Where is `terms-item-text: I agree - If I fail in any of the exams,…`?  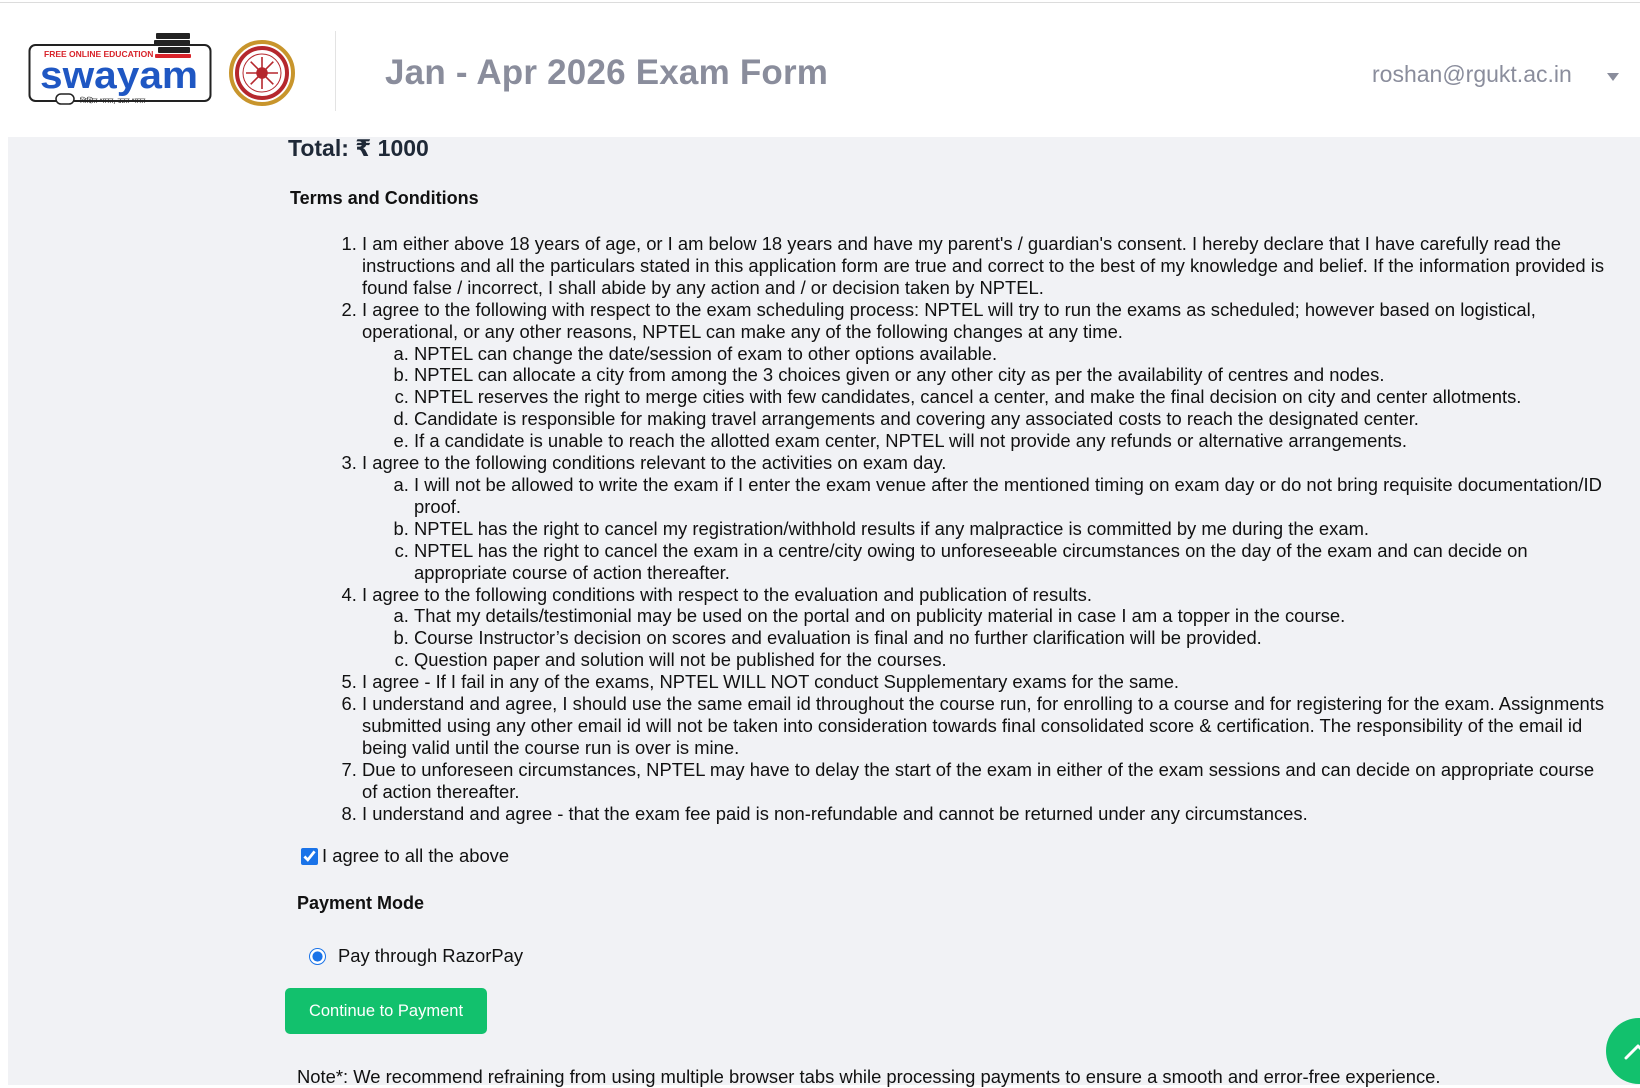 terms-item-text: I agree - If I fail in any of the exams,… is located at coordinates (771, 682).